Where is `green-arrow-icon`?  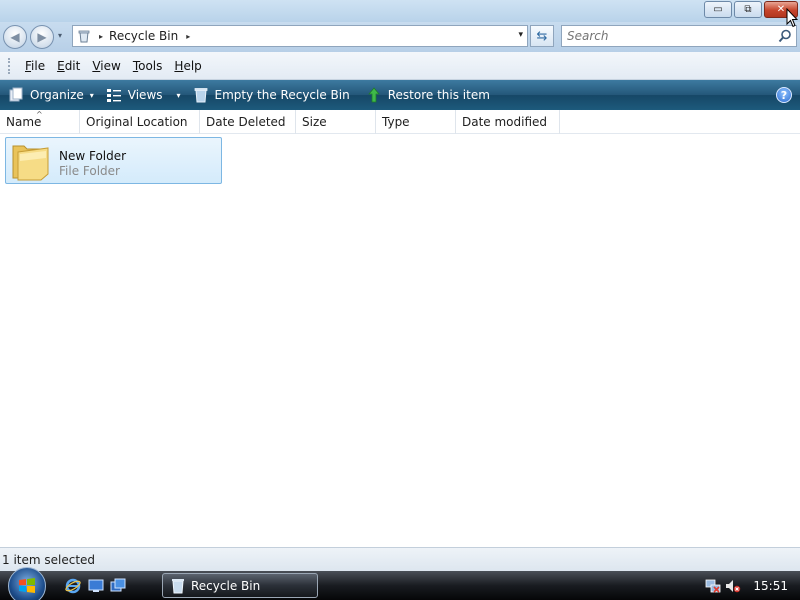
green-arrow-icon is located at coordinates (373, 95).